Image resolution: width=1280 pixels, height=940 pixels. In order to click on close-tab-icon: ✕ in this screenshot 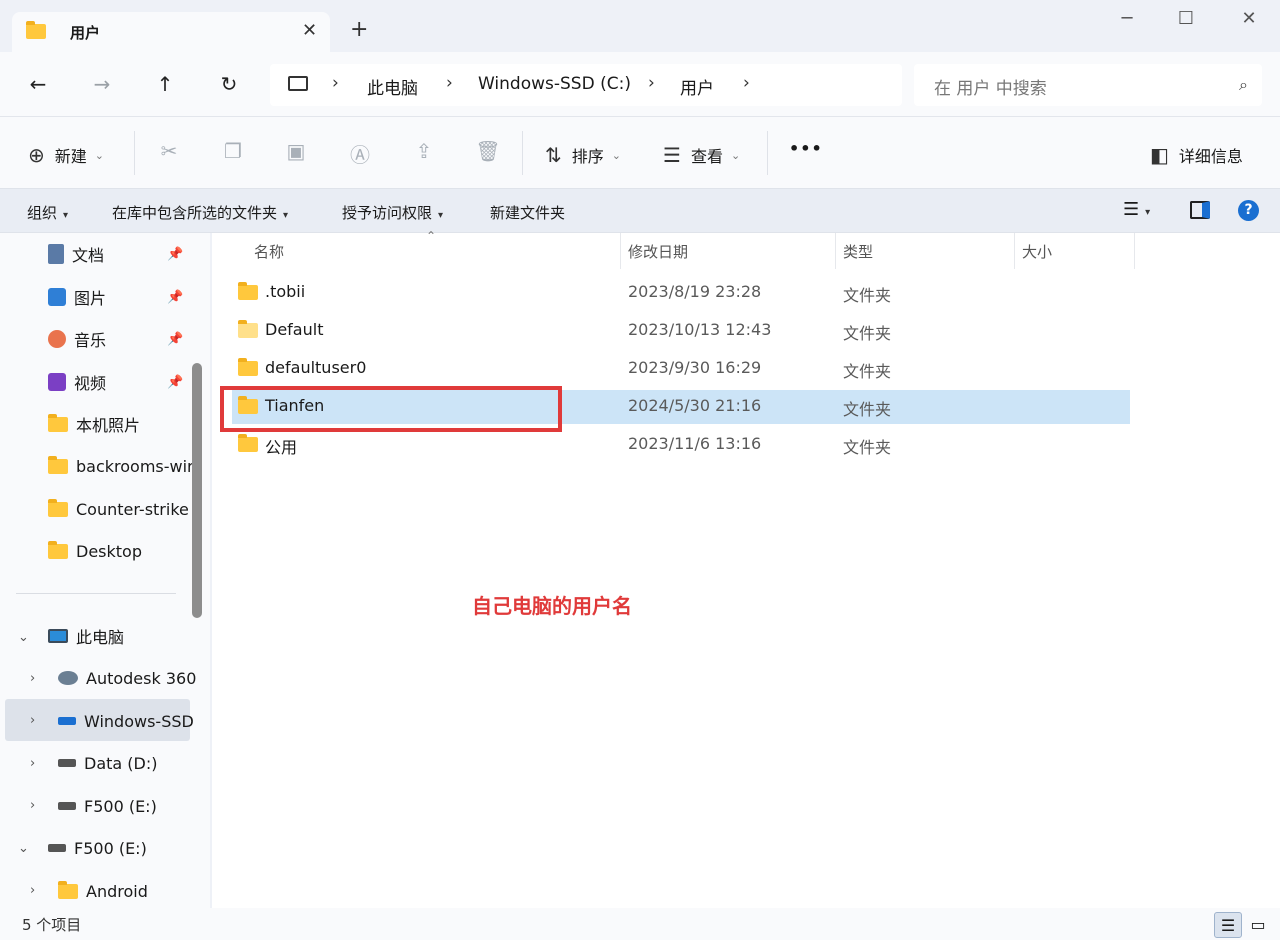, I will do `click(309, 30)`.